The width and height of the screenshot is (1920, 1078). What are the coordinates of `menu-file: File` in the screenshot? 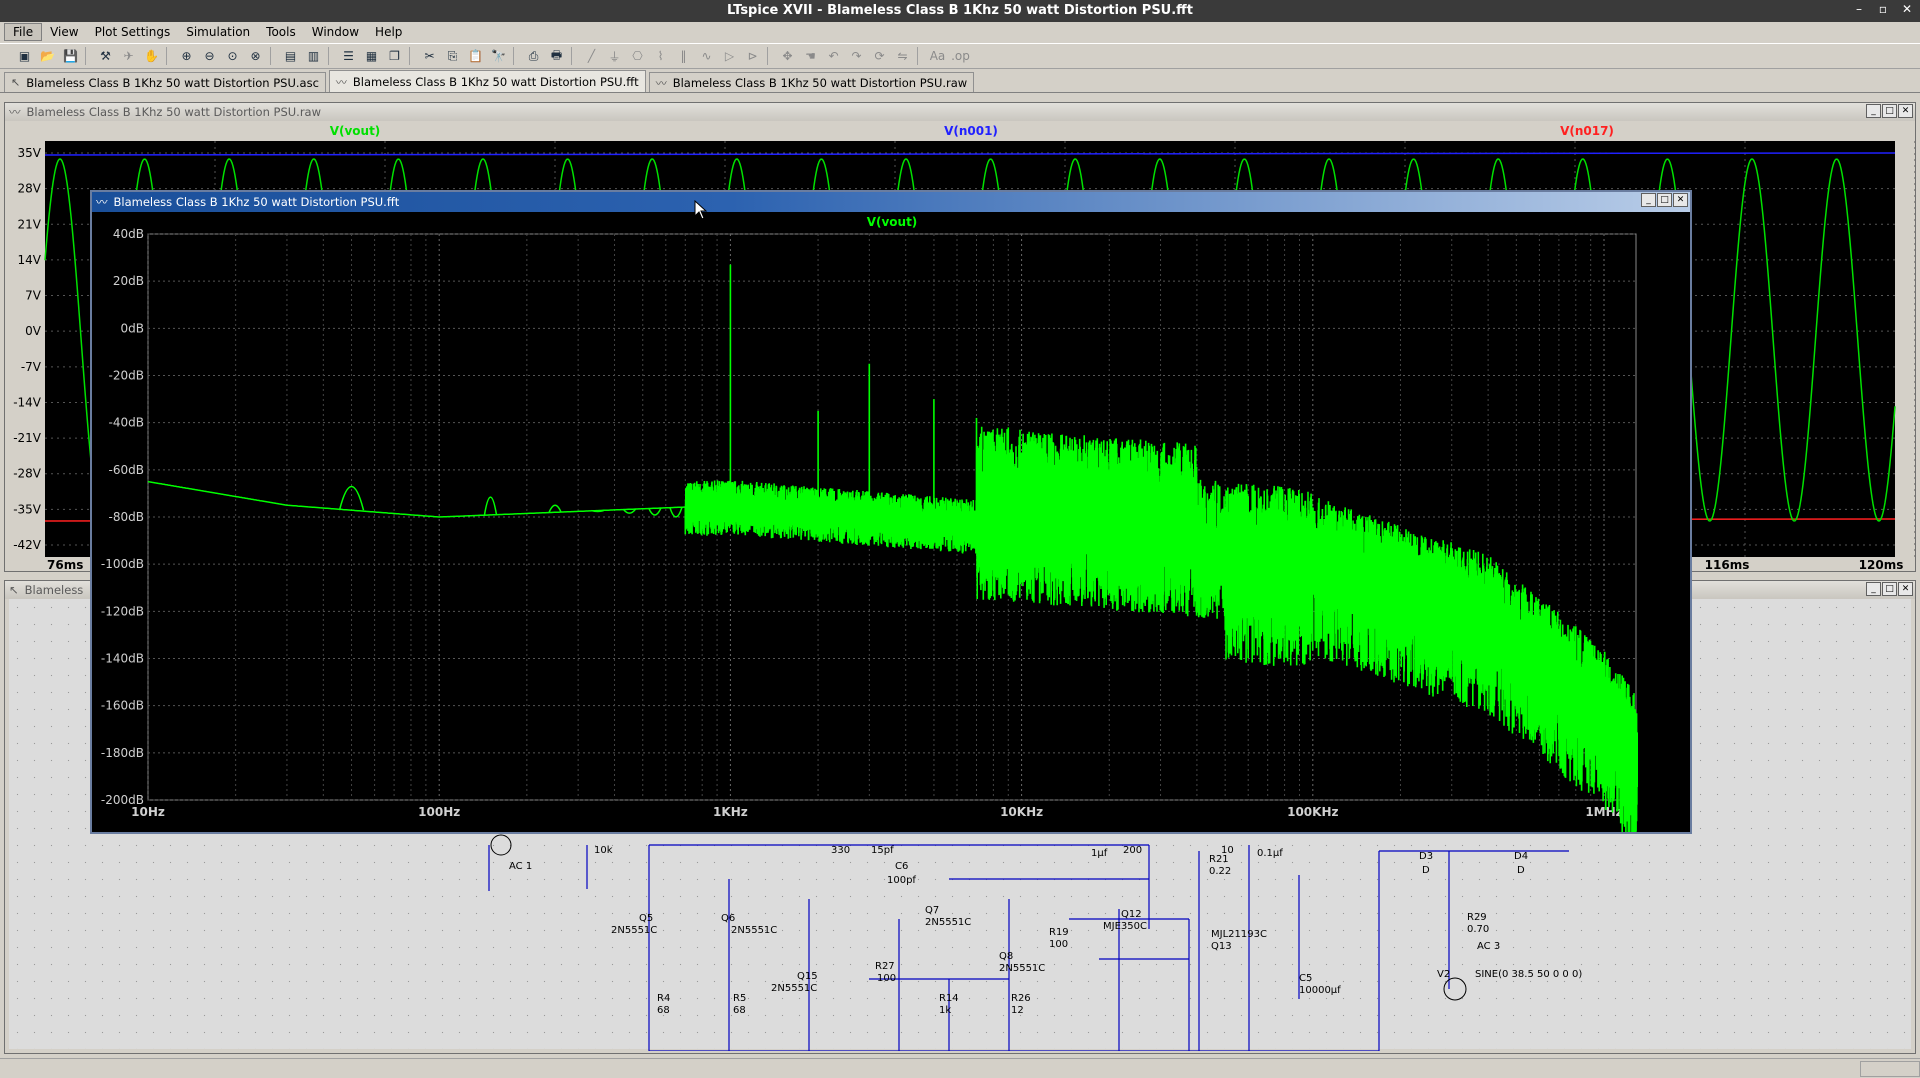 It's located at (23, 32).